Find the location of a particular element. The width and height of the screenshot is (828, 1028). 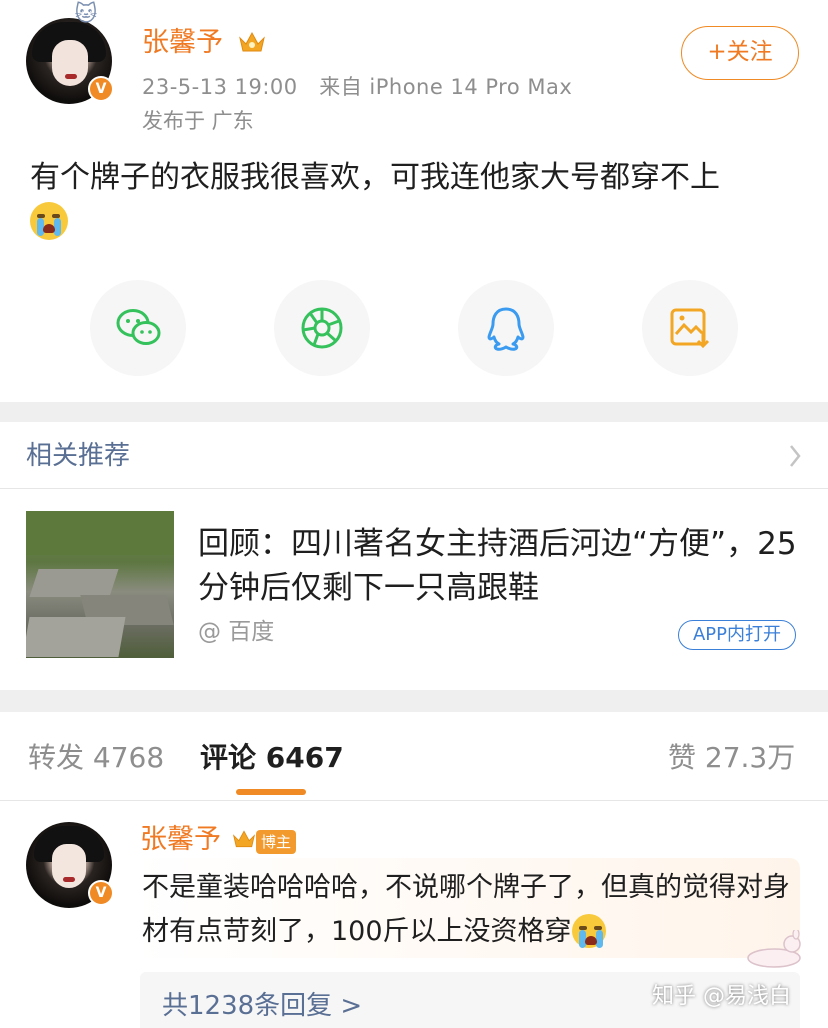

post-meta: 23-5-13 19:00 来自 iPhone 14 Pro Max is located at coordinates (357, 87).